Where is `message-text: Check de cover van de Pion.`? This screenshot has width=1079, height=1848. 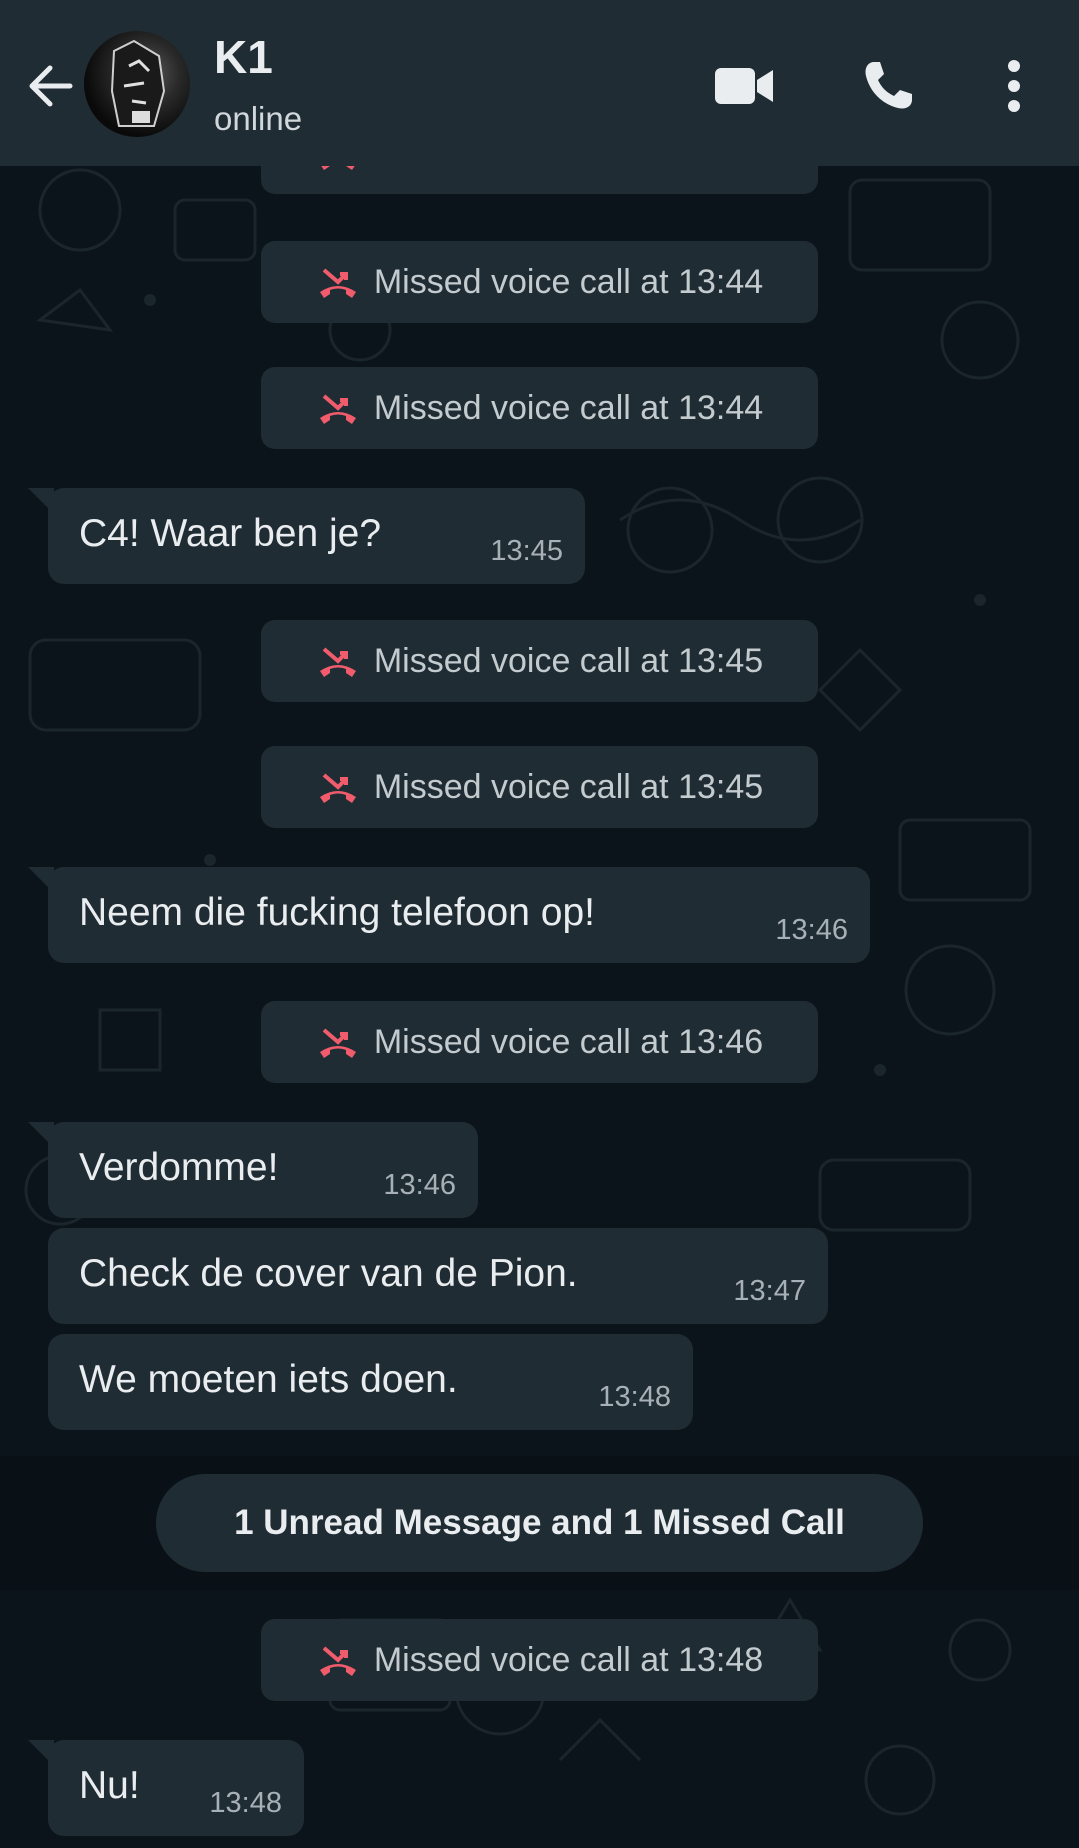 message-text: Check de cover van de Pion. is located at coordinates (328, 1273).